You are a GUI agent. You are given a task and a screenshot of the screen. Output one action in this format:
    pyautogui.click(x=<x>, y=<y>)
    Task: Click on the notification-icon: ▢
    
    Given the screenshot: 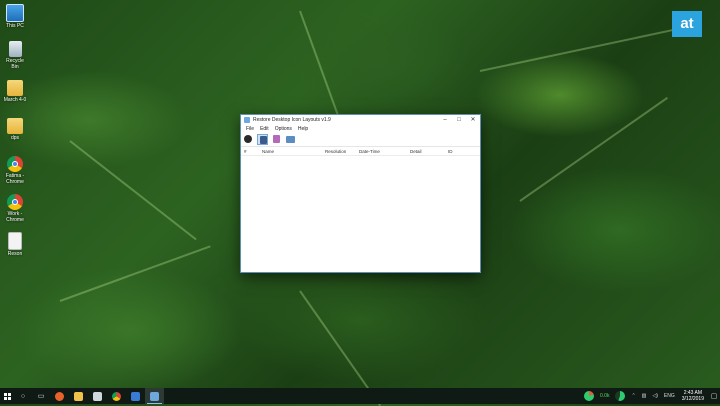 What is the action you would take?
    pyautogui.click(x=714, y=396)
    